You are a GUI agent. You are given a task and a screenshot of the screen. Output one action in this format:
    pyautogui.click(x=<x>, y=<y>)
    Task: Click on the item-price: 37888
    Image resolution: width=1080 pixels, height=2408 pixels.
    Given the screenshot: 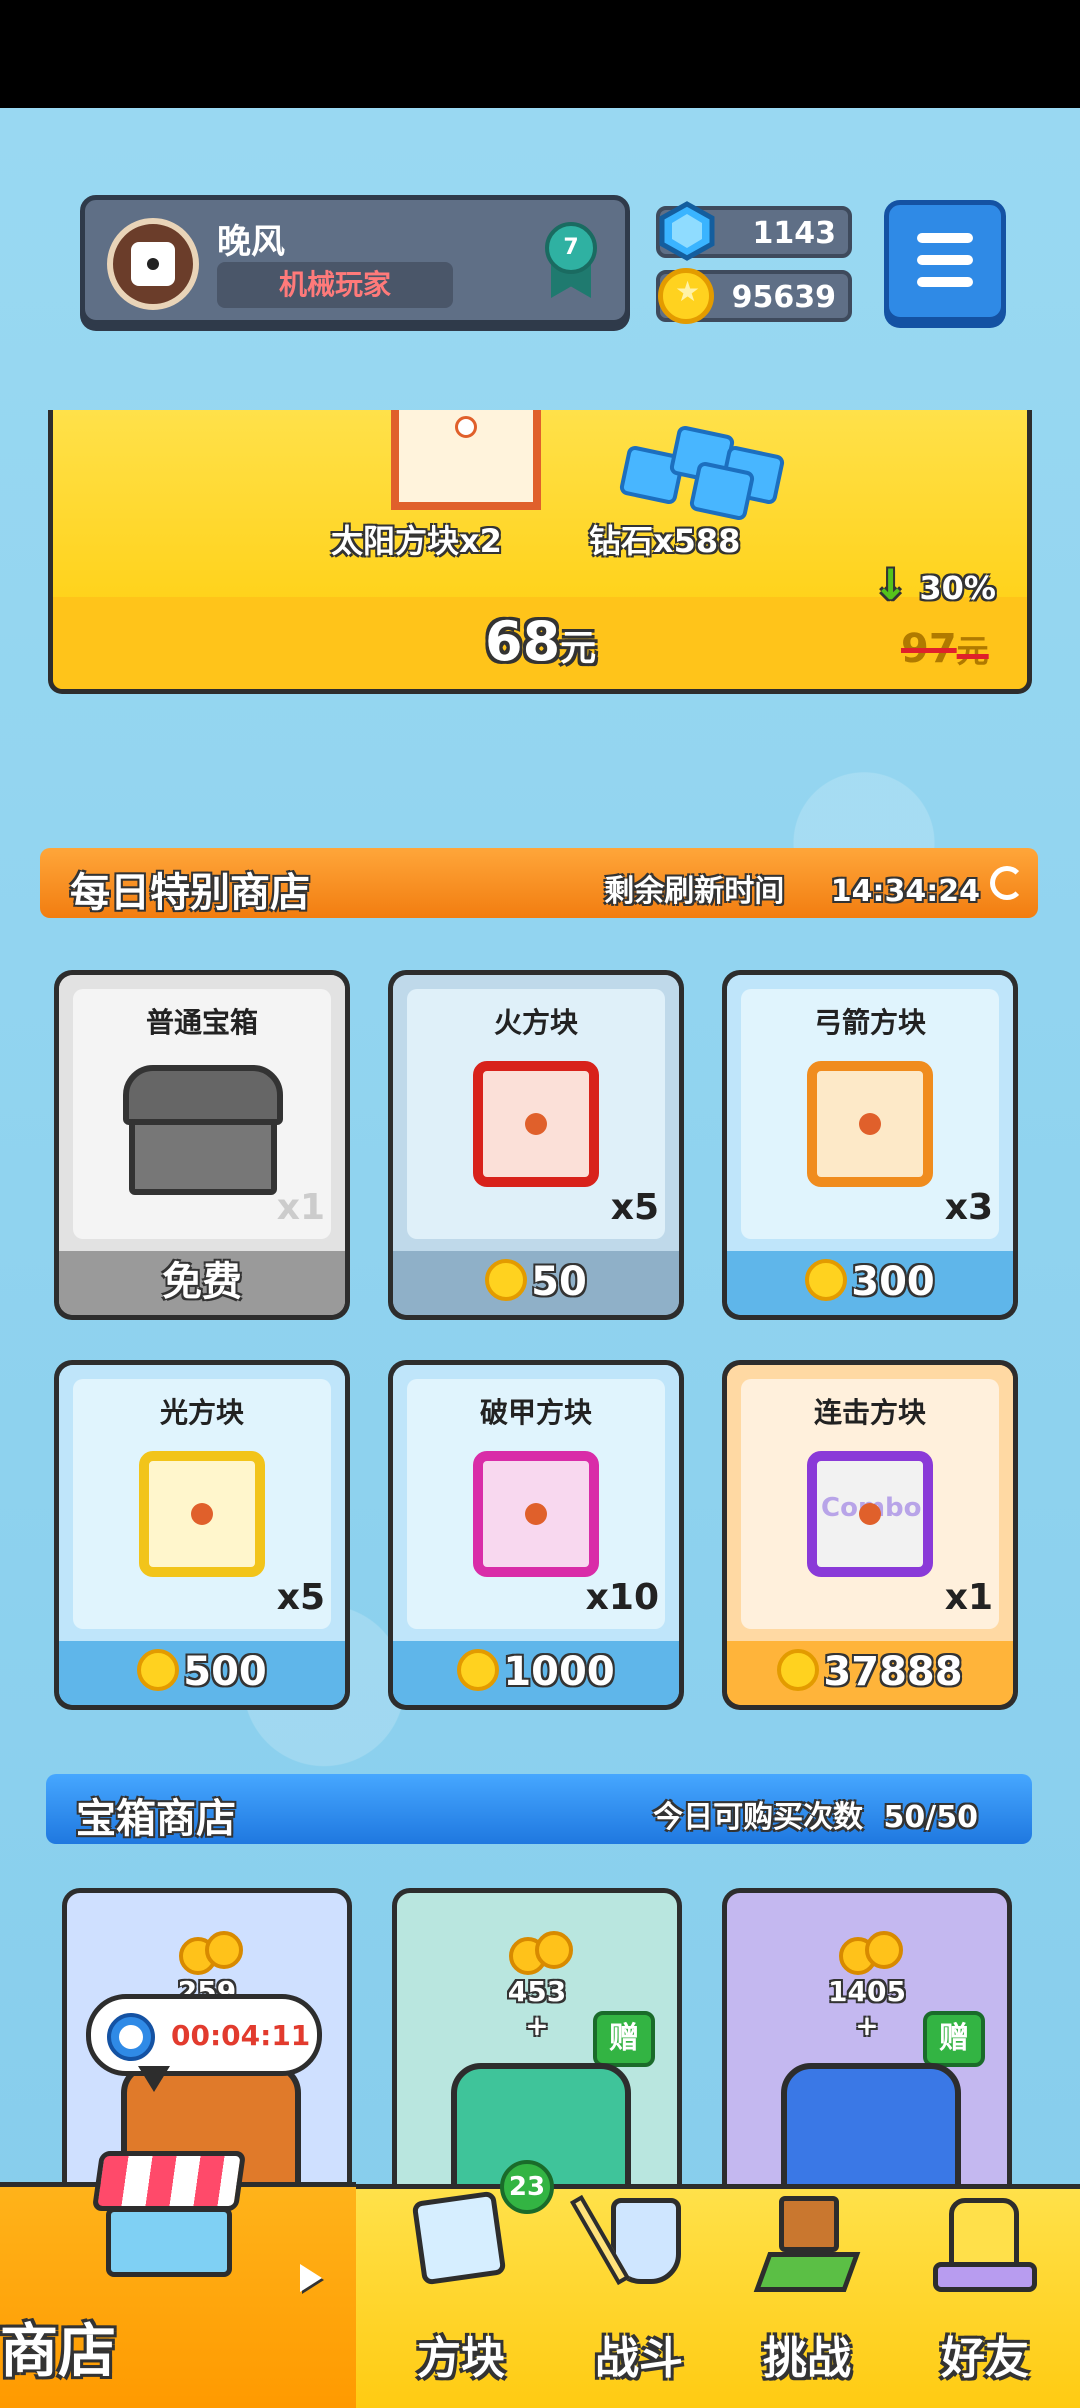 What is the action you would take?
    pyautogui.click(x=893, y=1672)
    